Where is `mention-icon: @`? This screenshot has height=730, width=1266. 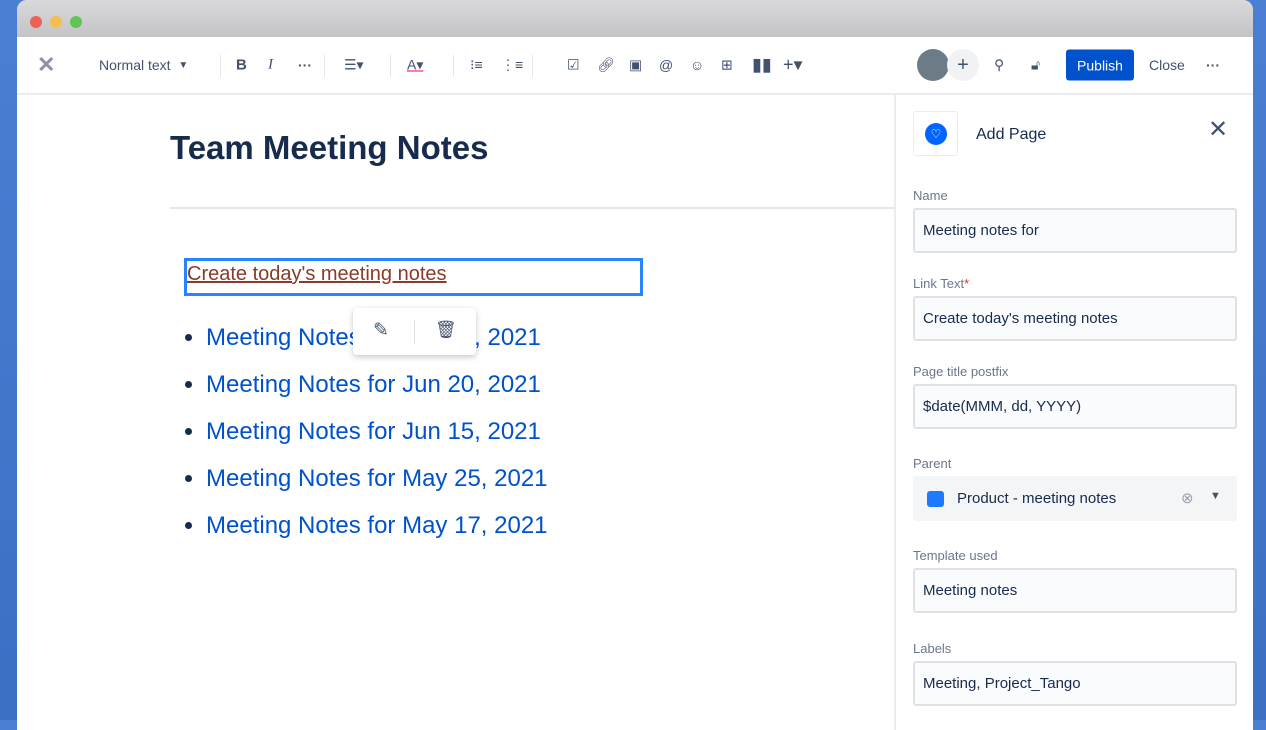 mention-icon: @ is located at coordinates (666, 65).